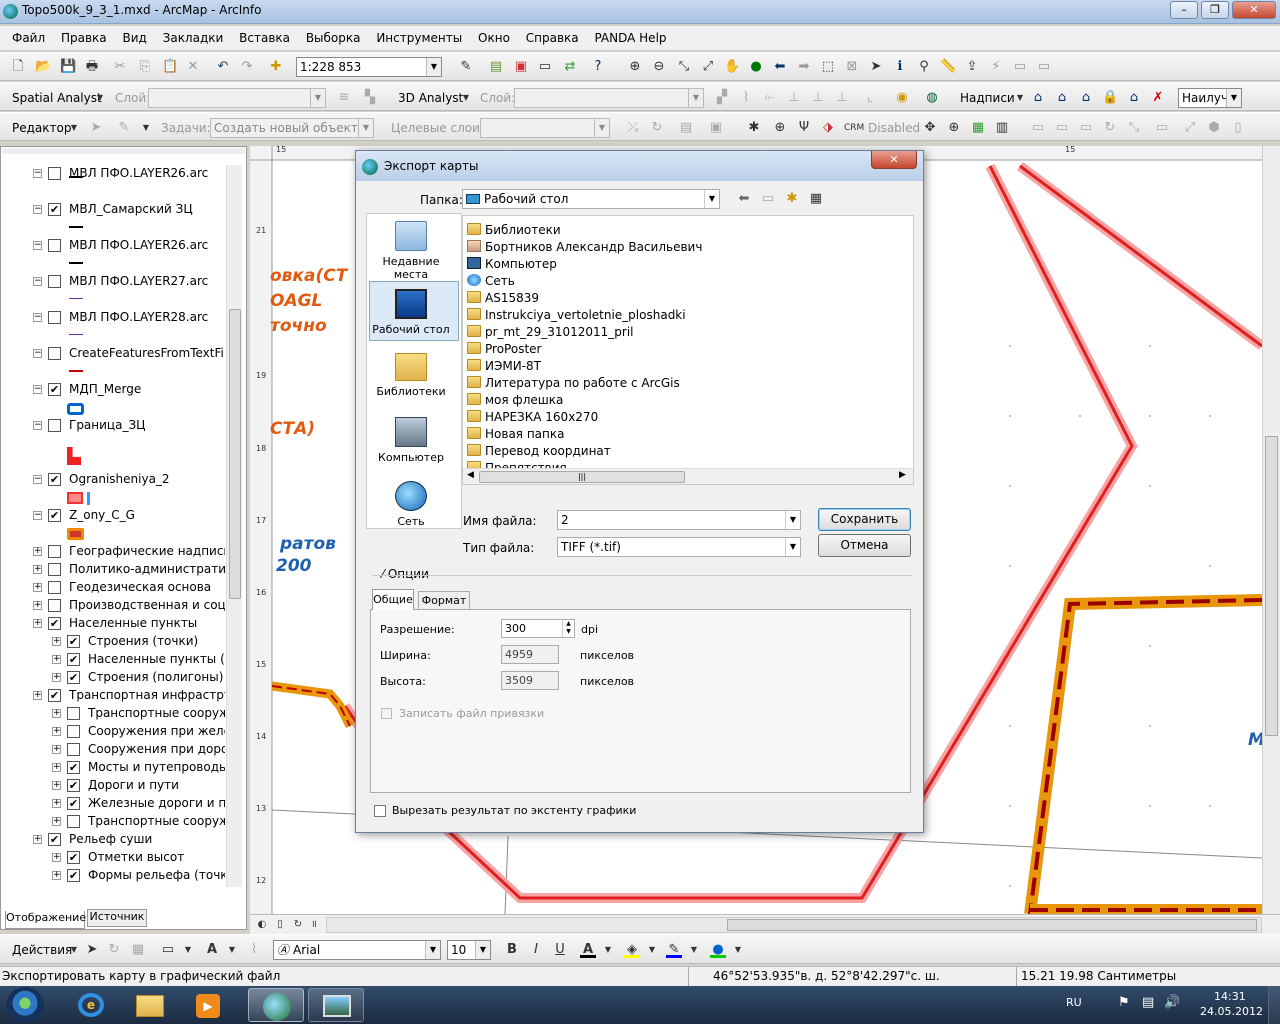 The width and height of the screenshot is (1280, 1024). I want to click on taskbar-viewer, so click(336, 1005).